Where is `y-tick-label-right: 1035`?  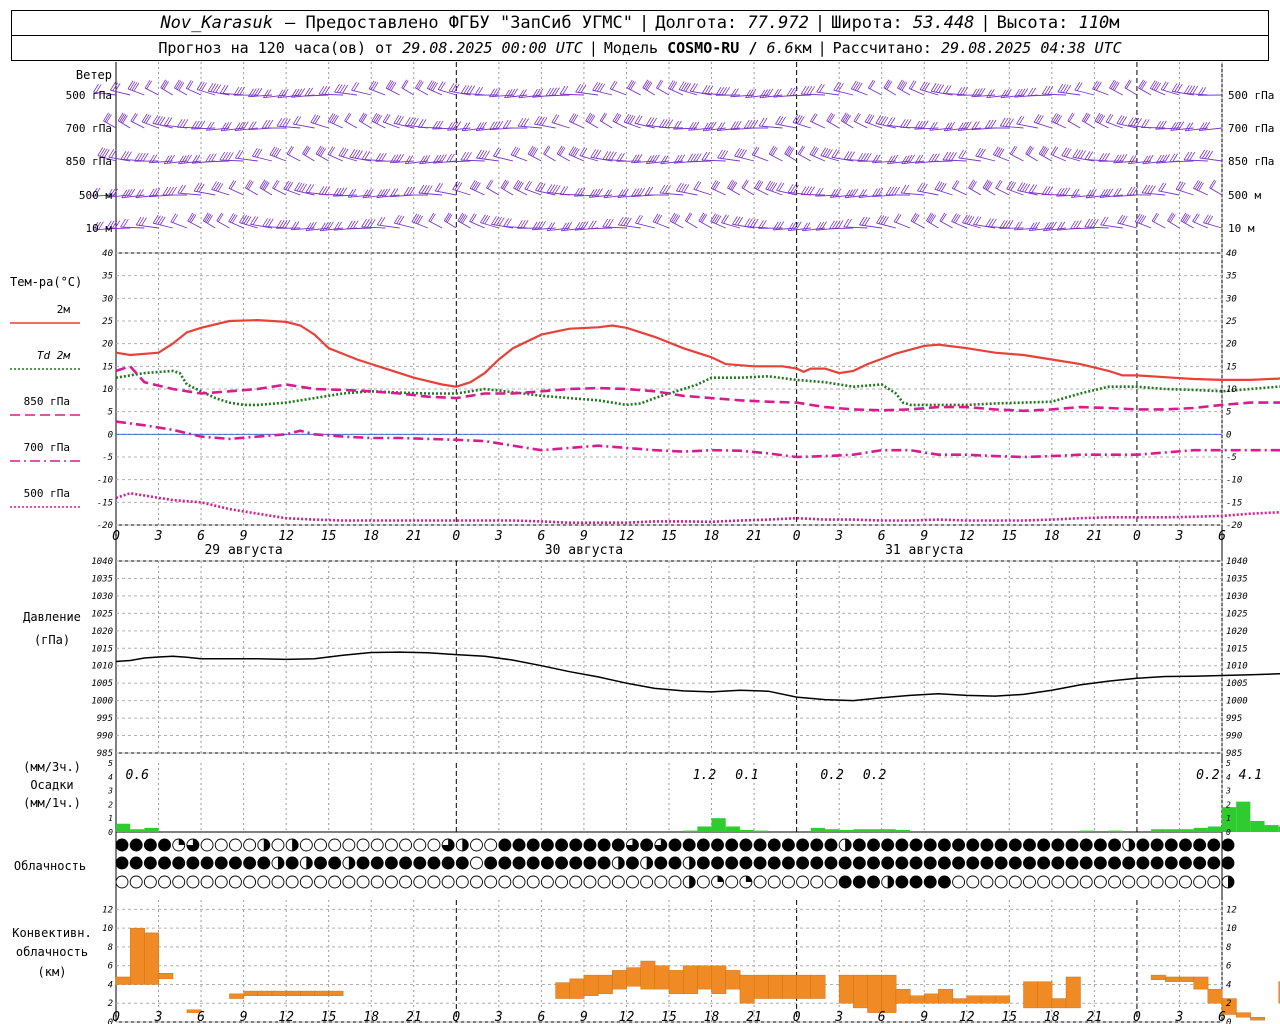
y-tick-label-right: 1035 is located at coordinates (1237, 579).